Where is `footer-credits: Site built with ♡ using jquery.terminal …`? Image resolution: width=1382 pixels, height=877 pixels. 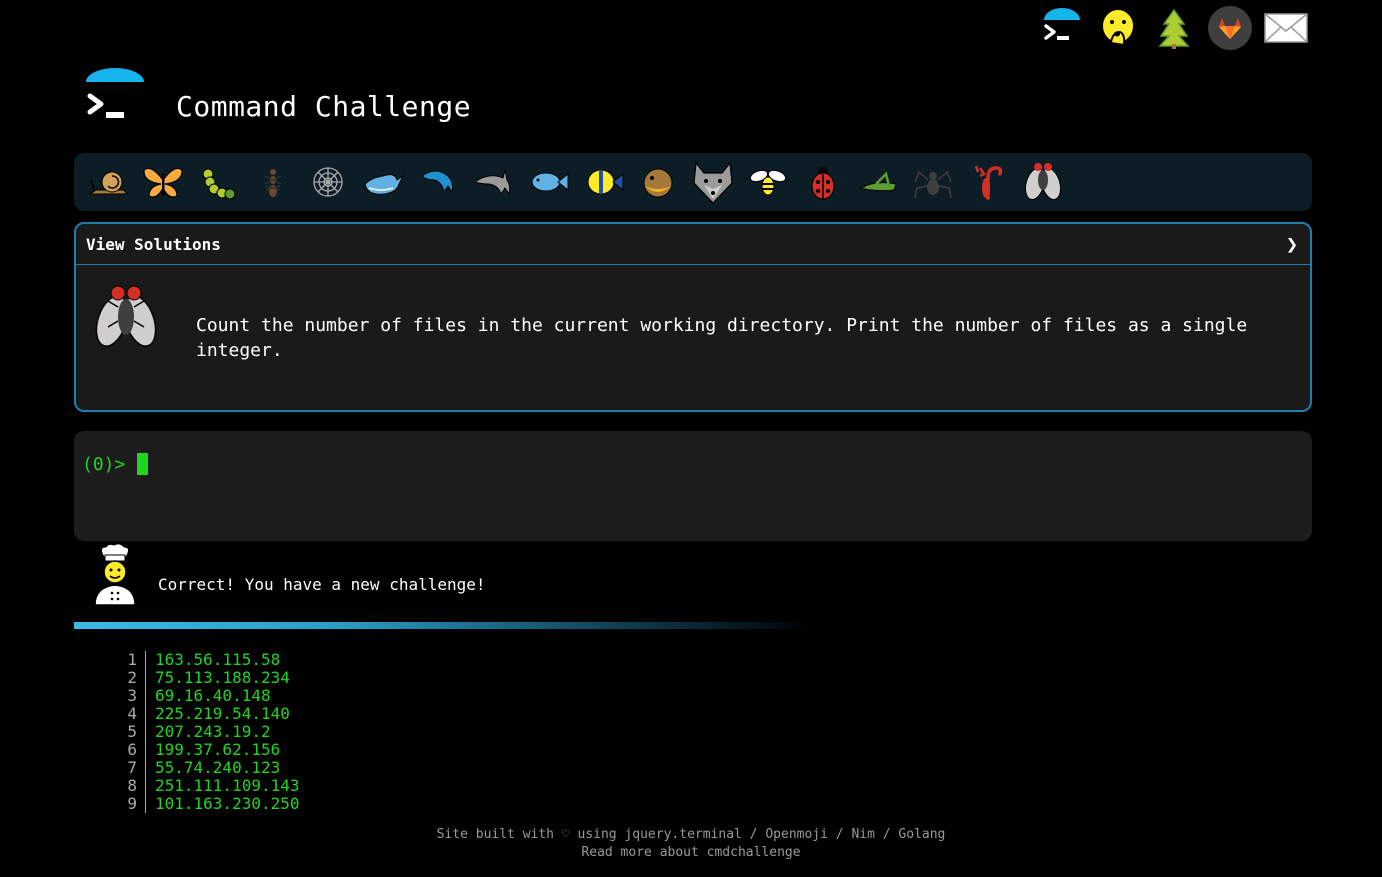
footer-credits: Site built with ♡ using jquery.terminal … is located at coordinates (691, 835).